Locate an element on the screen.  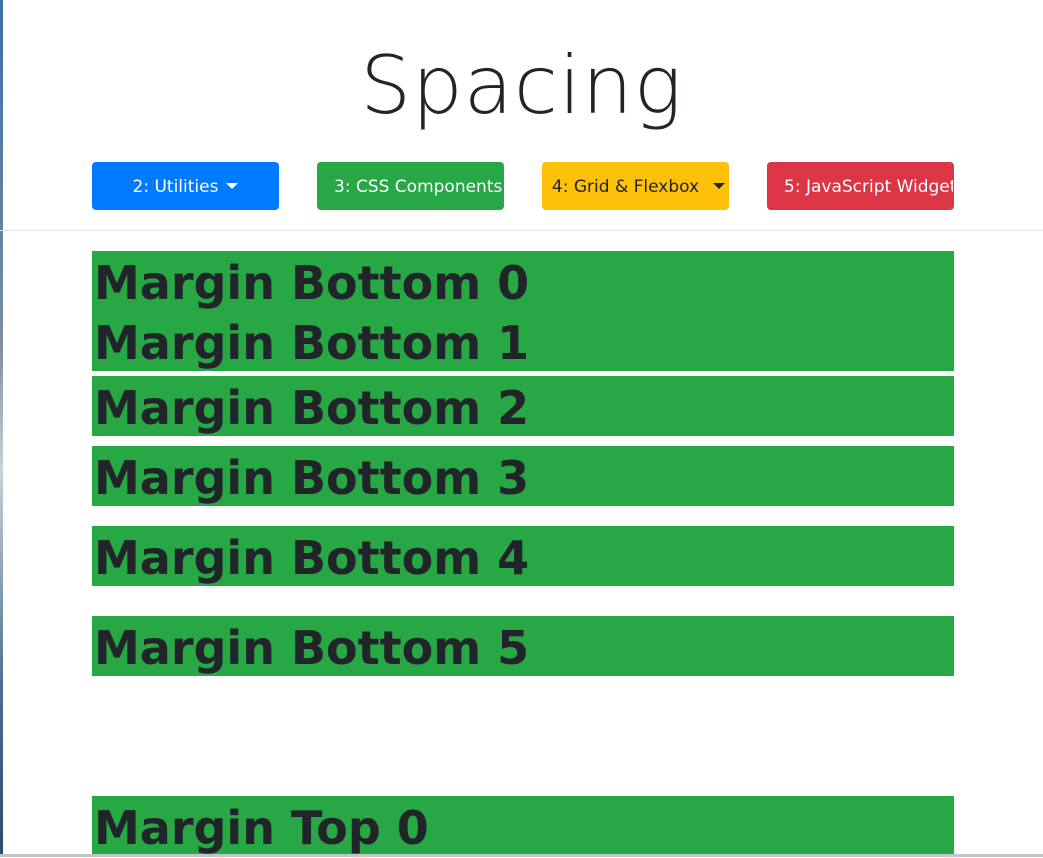
margin-bottom-3-block: Margin Bottom 3 is located at coordinates (523, 476).